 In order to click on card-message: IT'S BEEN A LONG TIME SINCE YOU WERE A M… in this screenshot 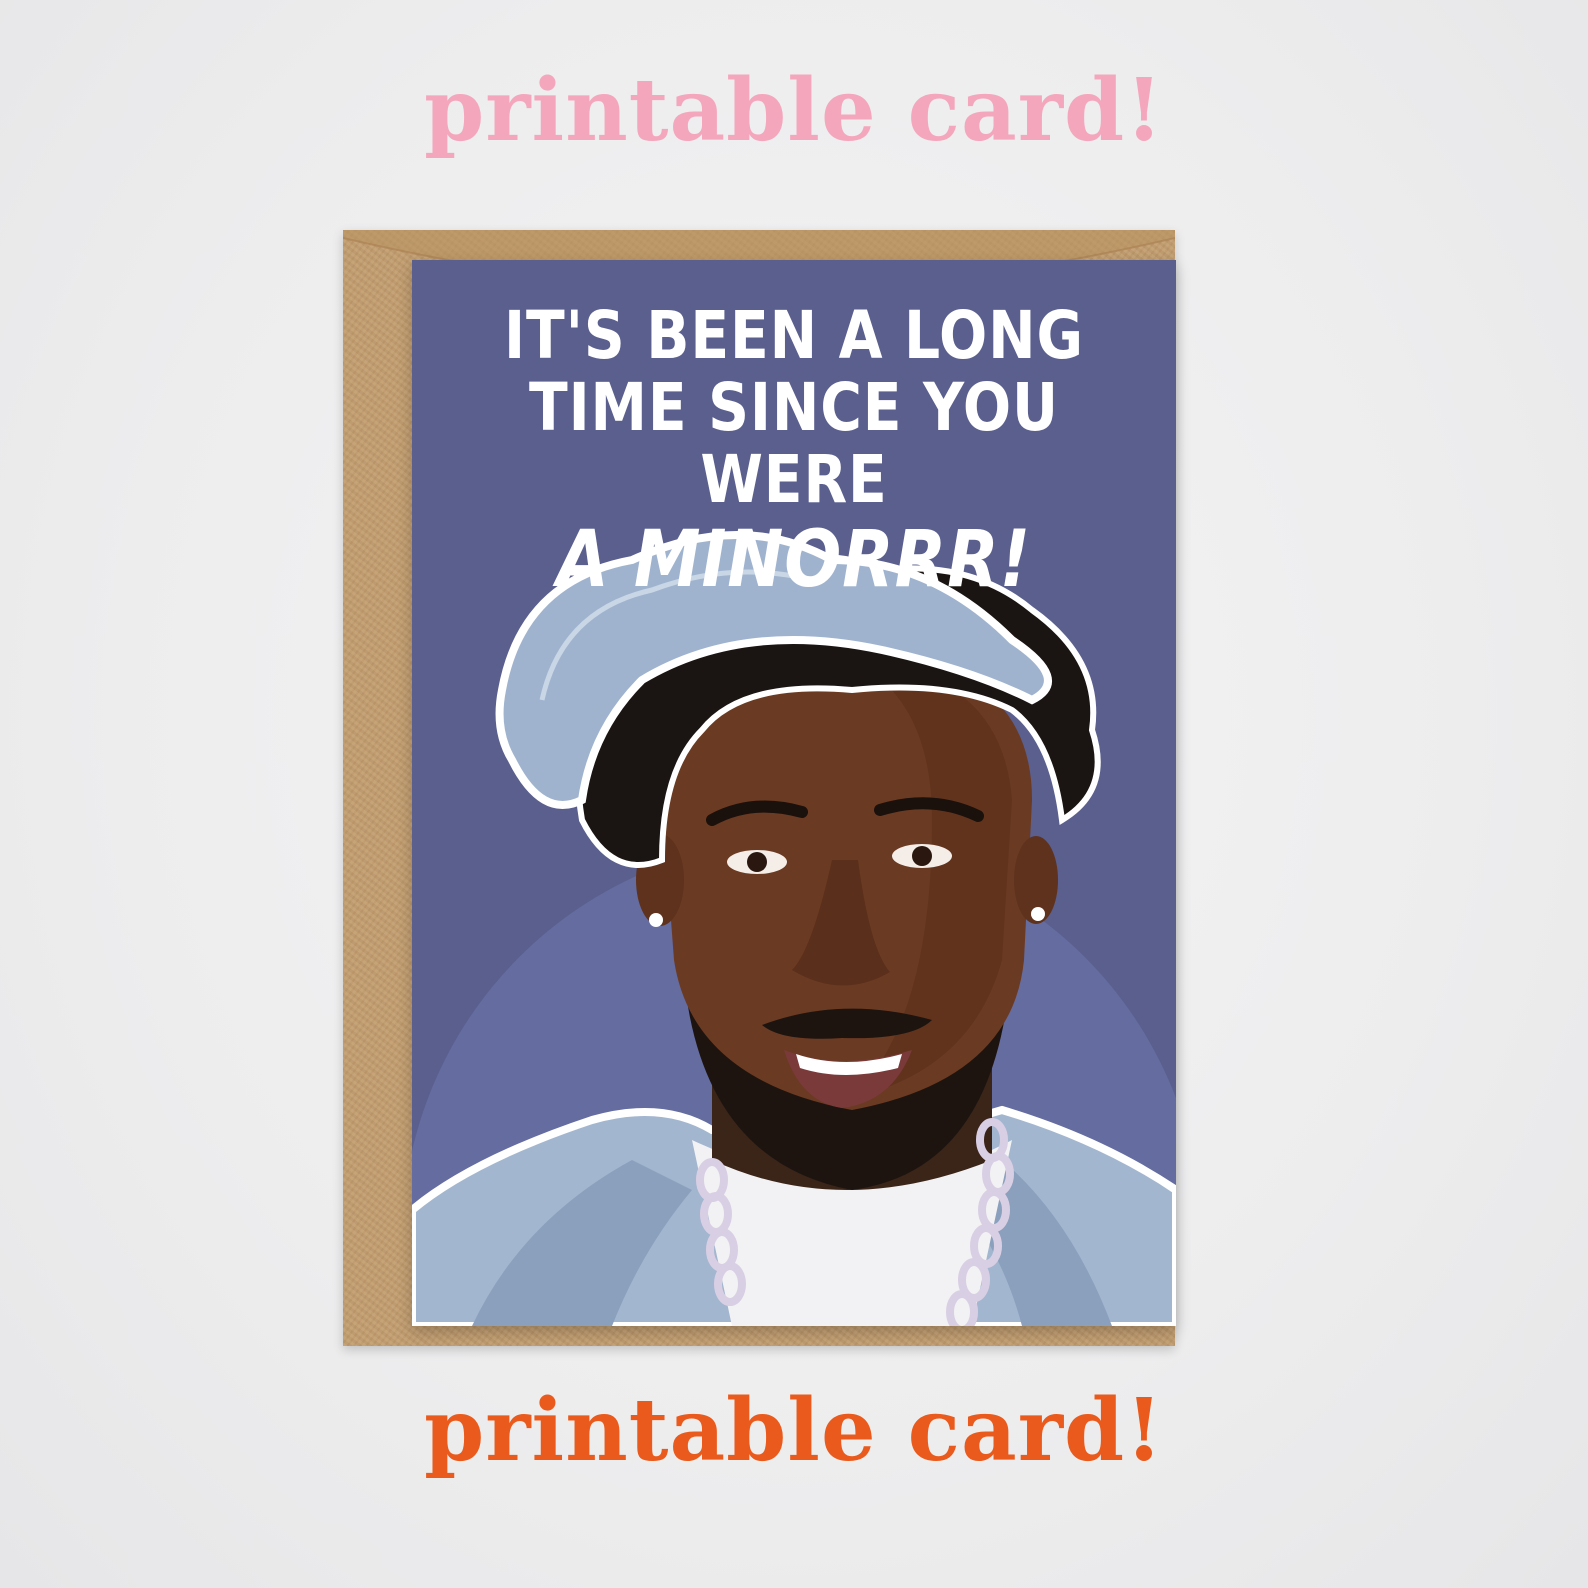, I will do `click(793, 451)`.